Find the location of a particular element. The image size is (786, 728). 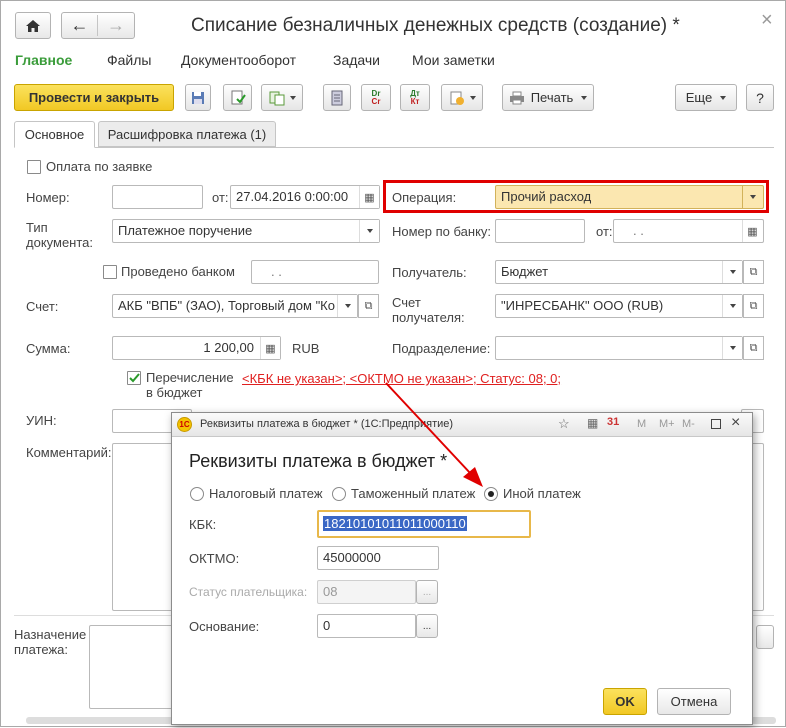

forward-arrow-icon: → is located at coordinates (116, 25).